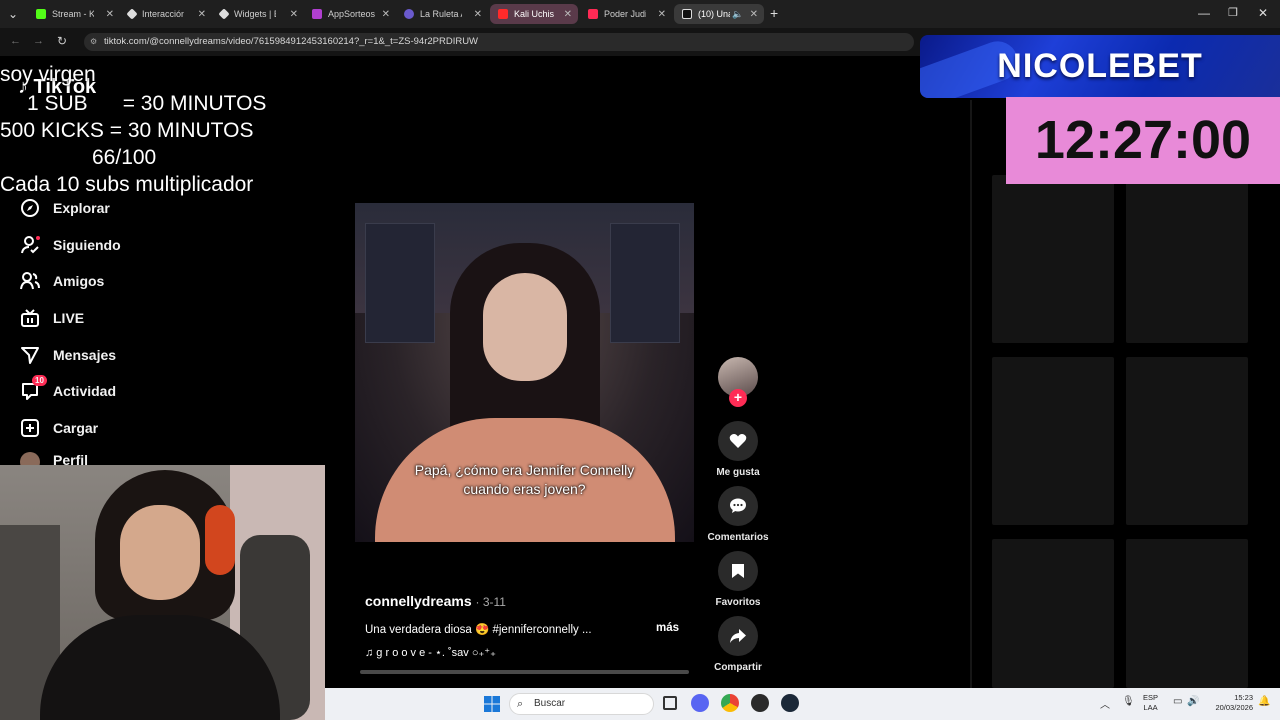  I want to click on tab-search-icon: ⌄, so click(13, 14).